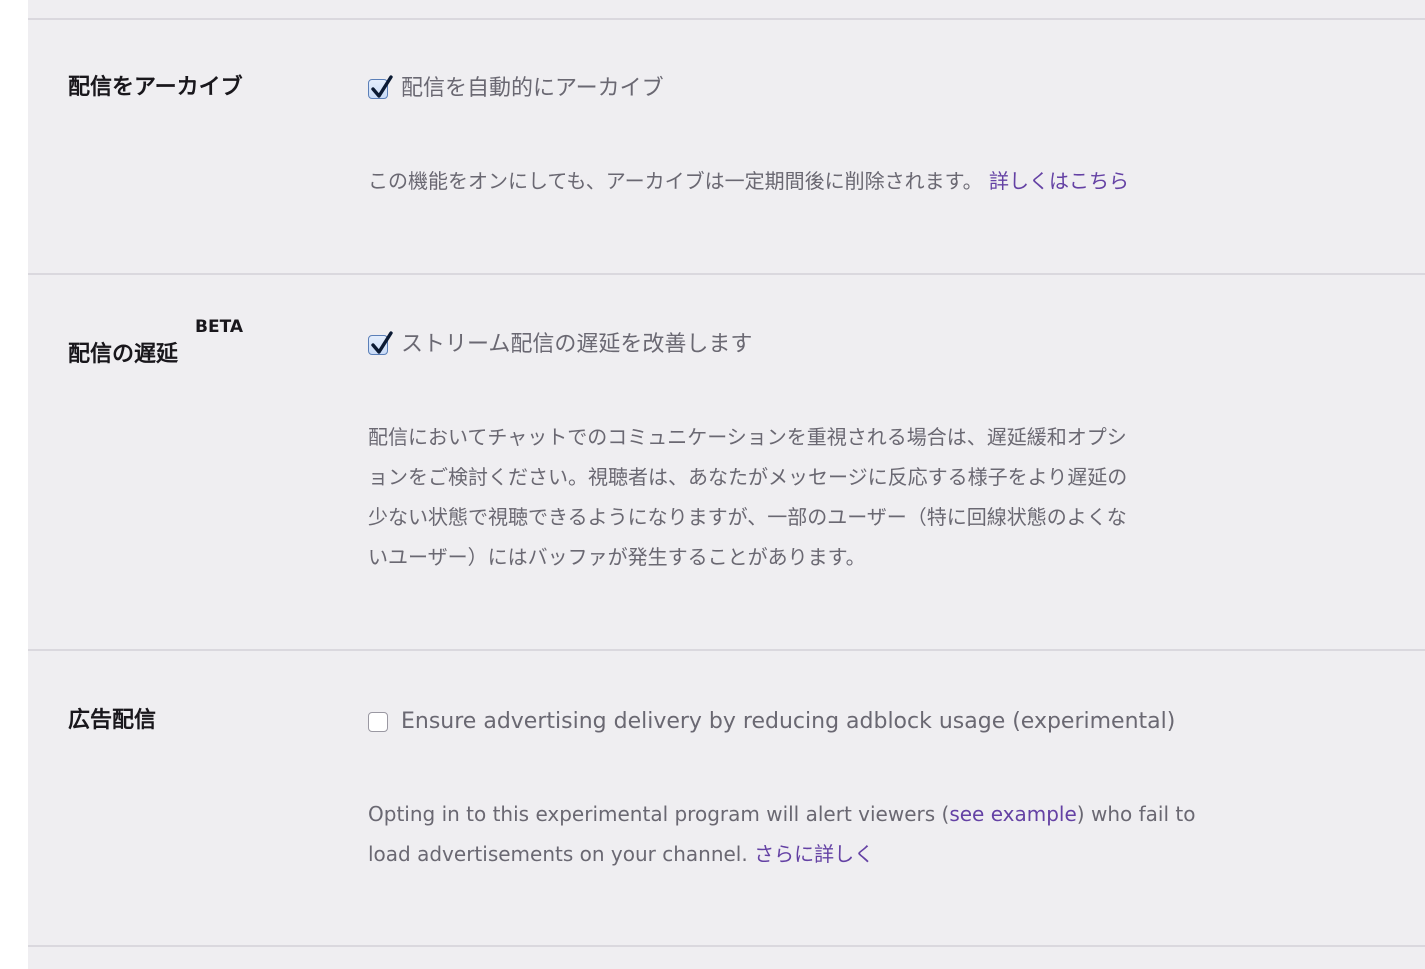 This screenshot has width=1425, height=969. Describe the element at coordinates (1012, 814) in the screenshot. I see `see-example-link: see example` at that location.